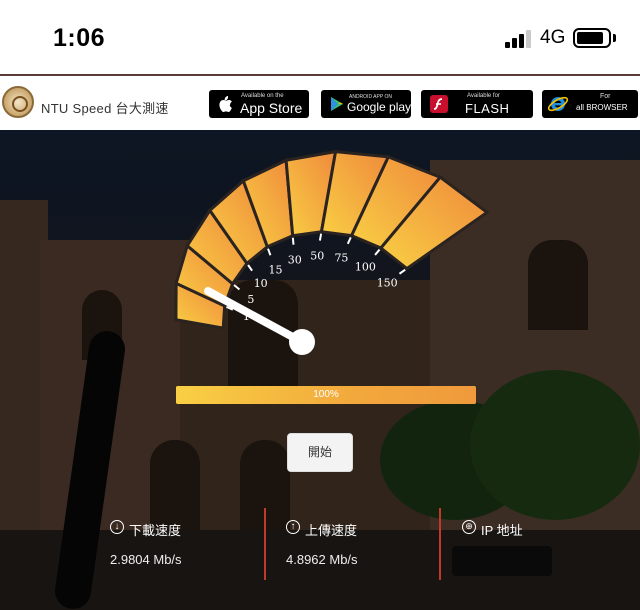  What do you see at coordinates (320, 37) in the screenshot?
I see `status-bar: 1:06 4G` at bounding box center [320, 37].